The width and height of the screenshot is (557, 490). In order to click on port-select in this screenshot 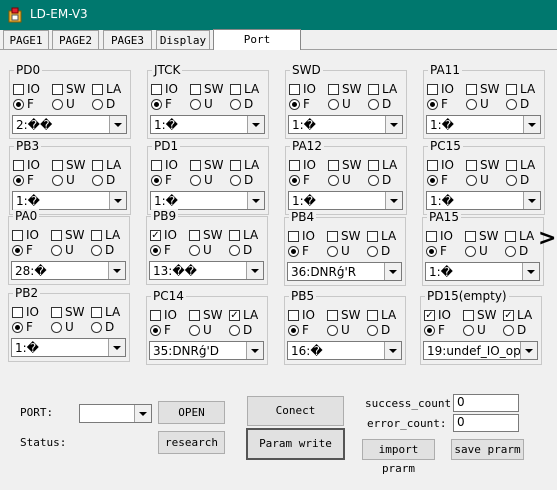, I will do `click(115, 413)`.